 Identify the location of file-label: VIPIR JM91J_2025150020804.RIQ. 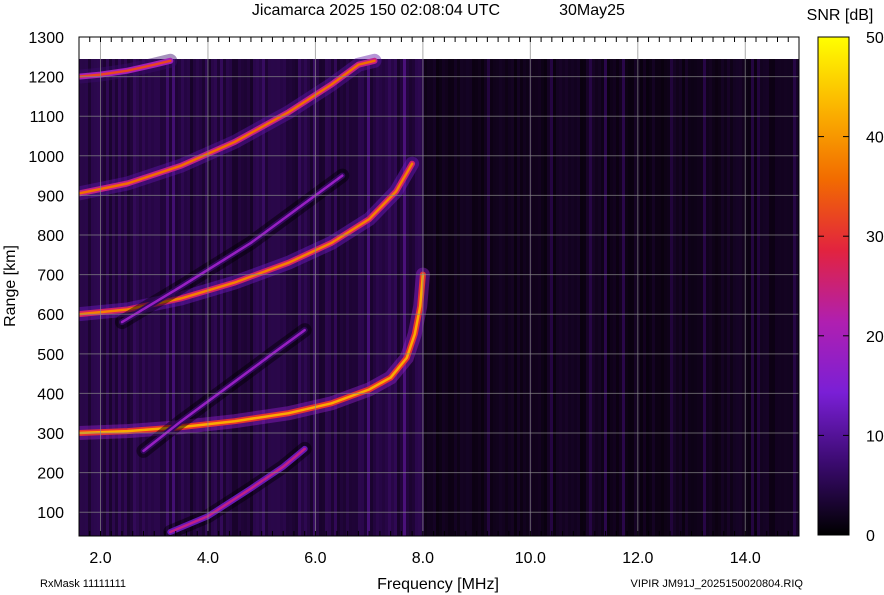
(717, 584).